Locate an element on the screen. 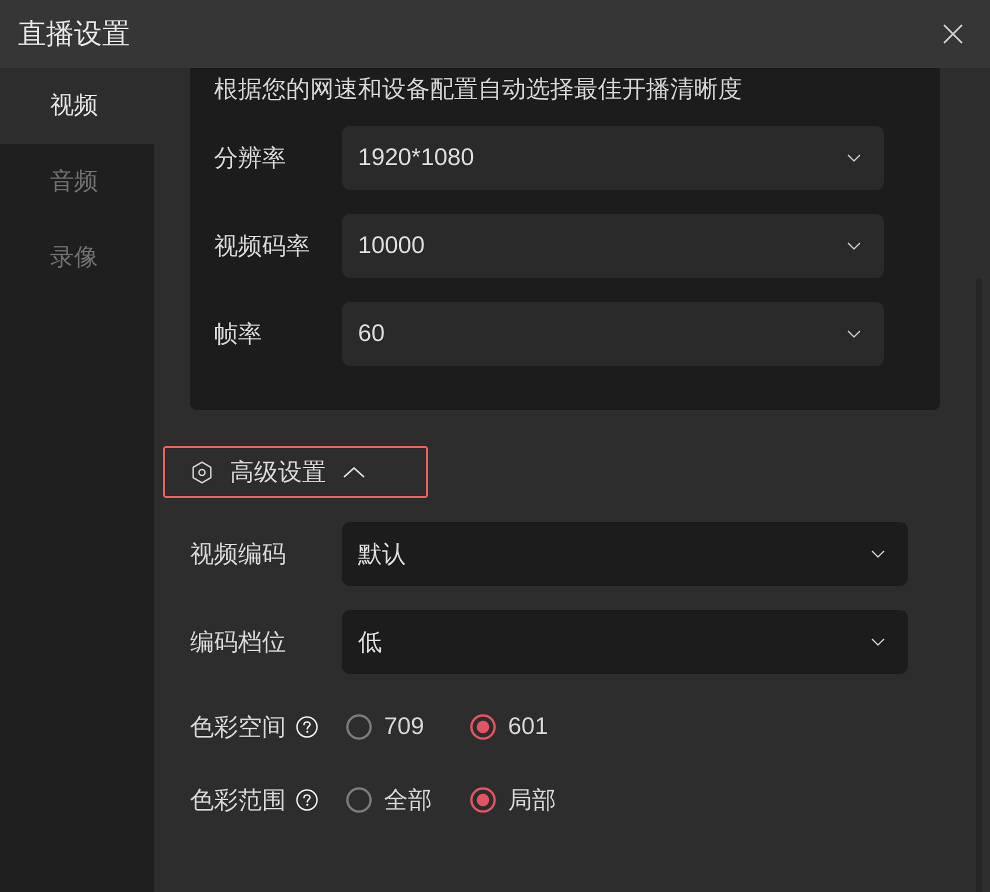  field-label: 色彩空间 is located at coordinates (238, 728).